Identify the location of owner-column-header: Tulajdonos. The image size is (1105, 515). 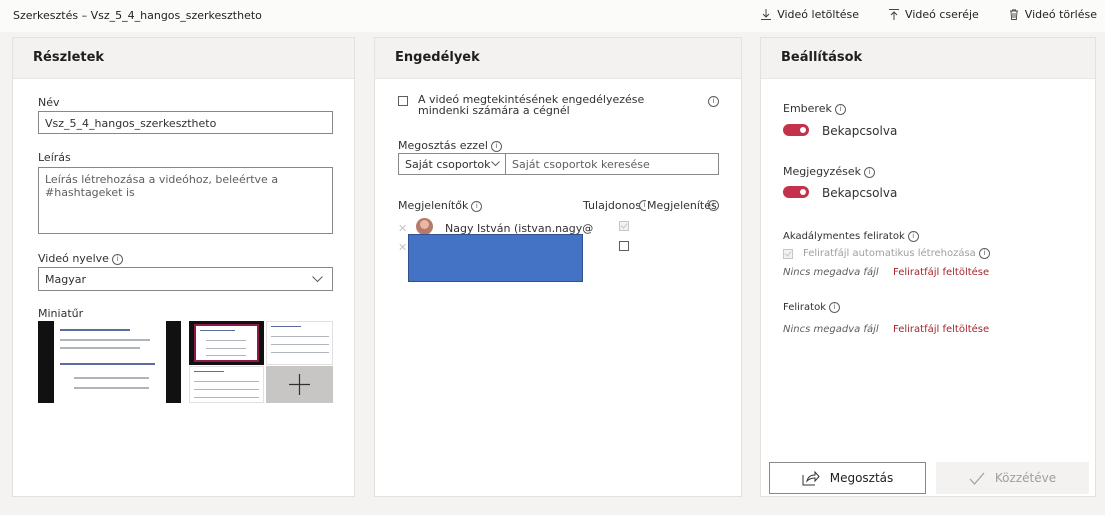
(612, 205).